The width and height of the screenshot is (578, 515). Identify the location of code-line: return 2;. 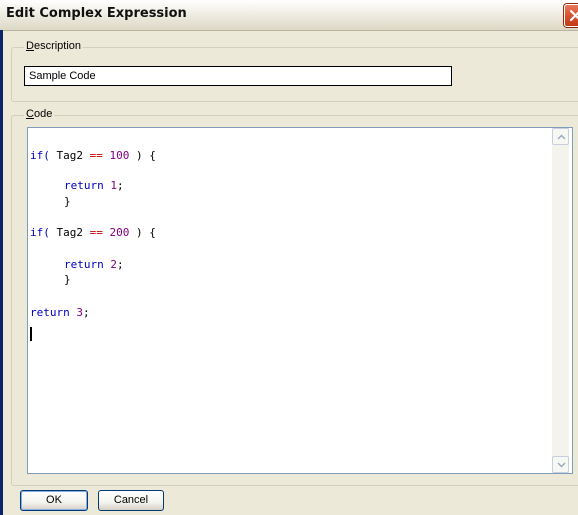
(94, 264).